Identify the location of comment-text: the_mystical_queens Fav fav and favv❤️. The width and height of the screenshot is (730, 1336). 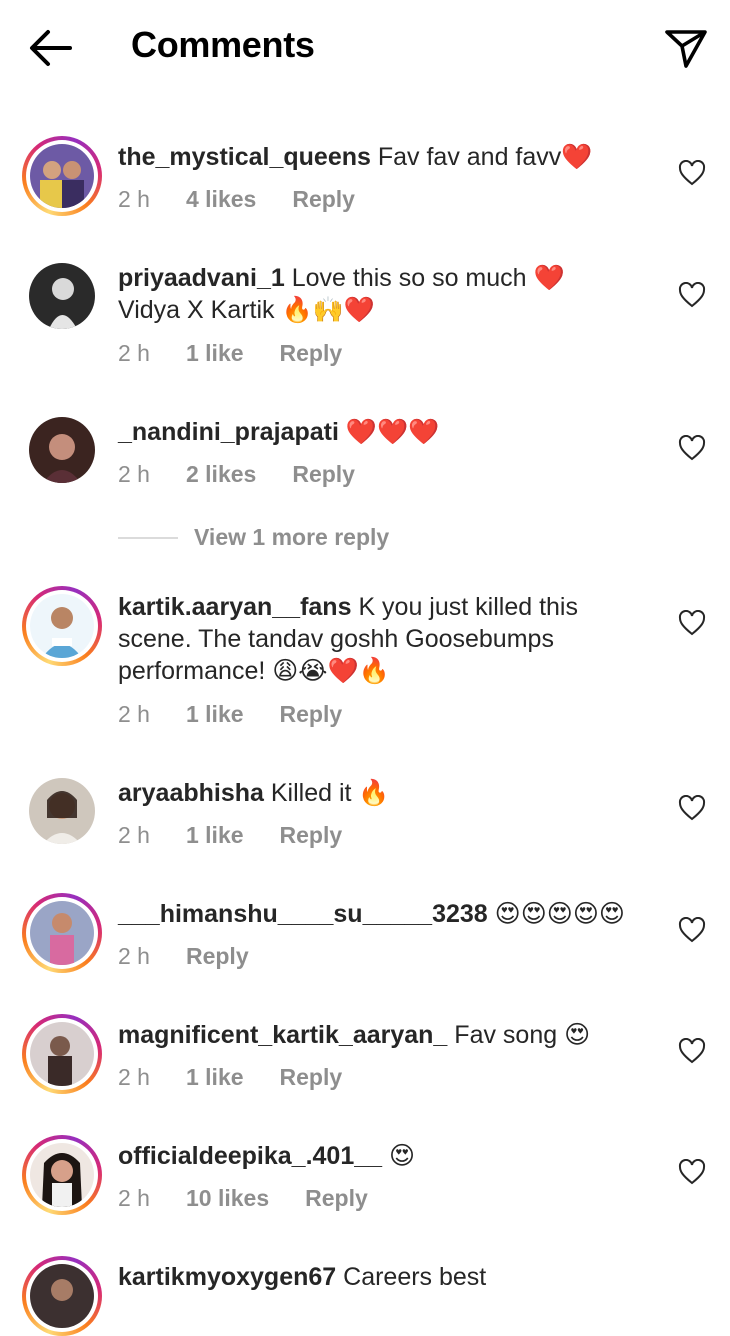
(378, 157).